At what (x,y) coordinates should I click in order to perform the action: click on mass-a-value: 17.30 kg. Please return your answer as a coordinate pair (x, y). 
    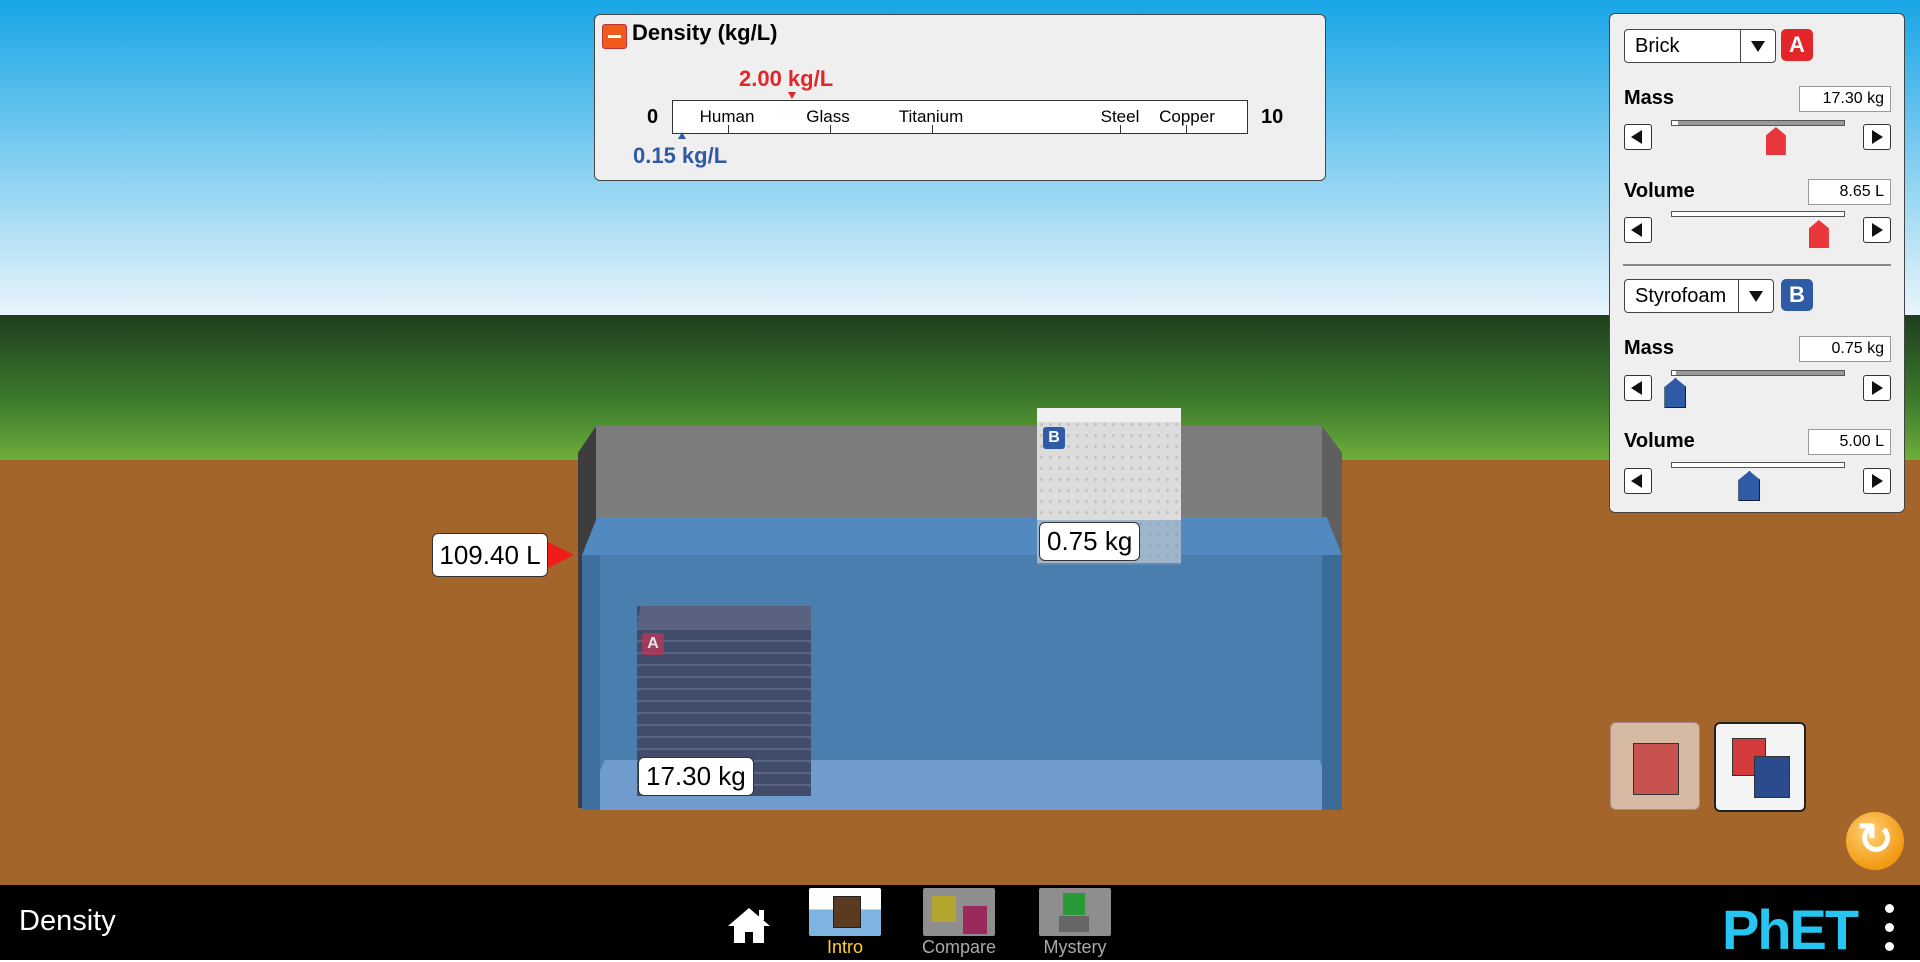
    Looking at the image, I should click on (1845, 99).